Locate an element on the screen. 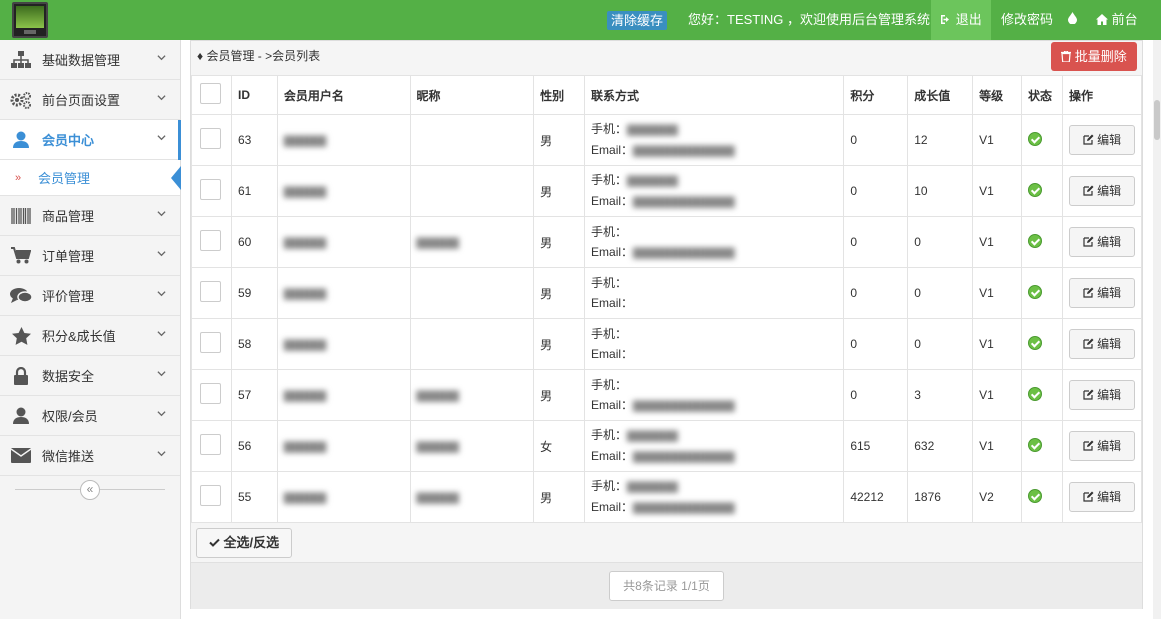 The width and height of the screenshot is (1161, 619). cell-growth: 632 is located at coordinates (940, 446).